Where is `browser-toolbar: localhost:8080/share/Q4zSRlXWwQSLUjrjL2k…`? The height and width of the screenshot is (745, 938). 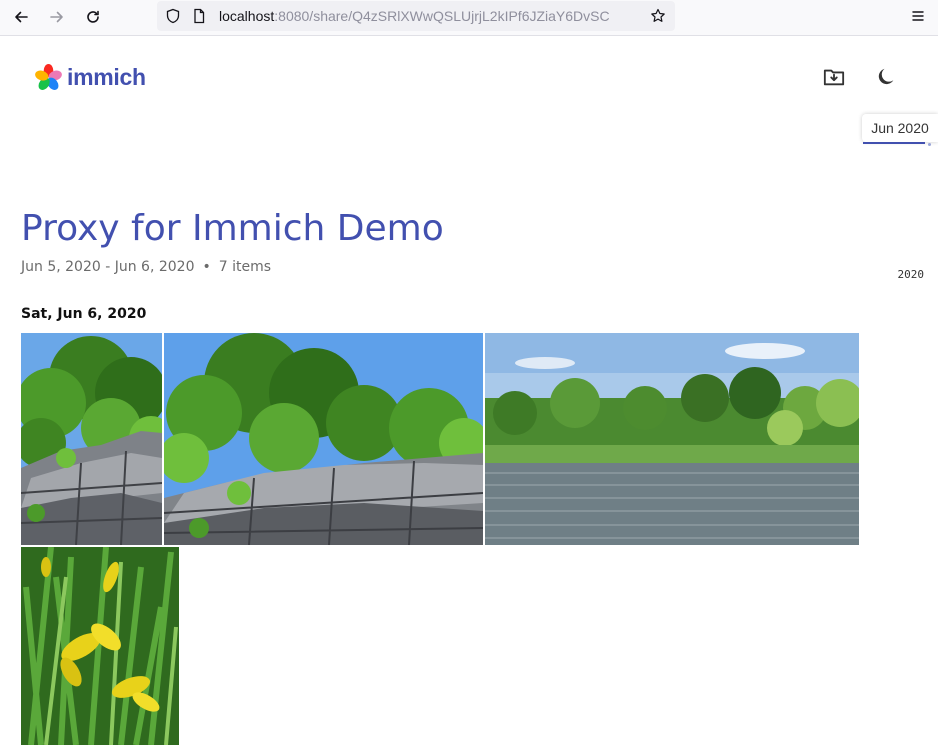
browser-toolbar: localhost:8080/share/Q4zSRlXWwQSLUjrjL2k… is located at coordinates (469, 18).